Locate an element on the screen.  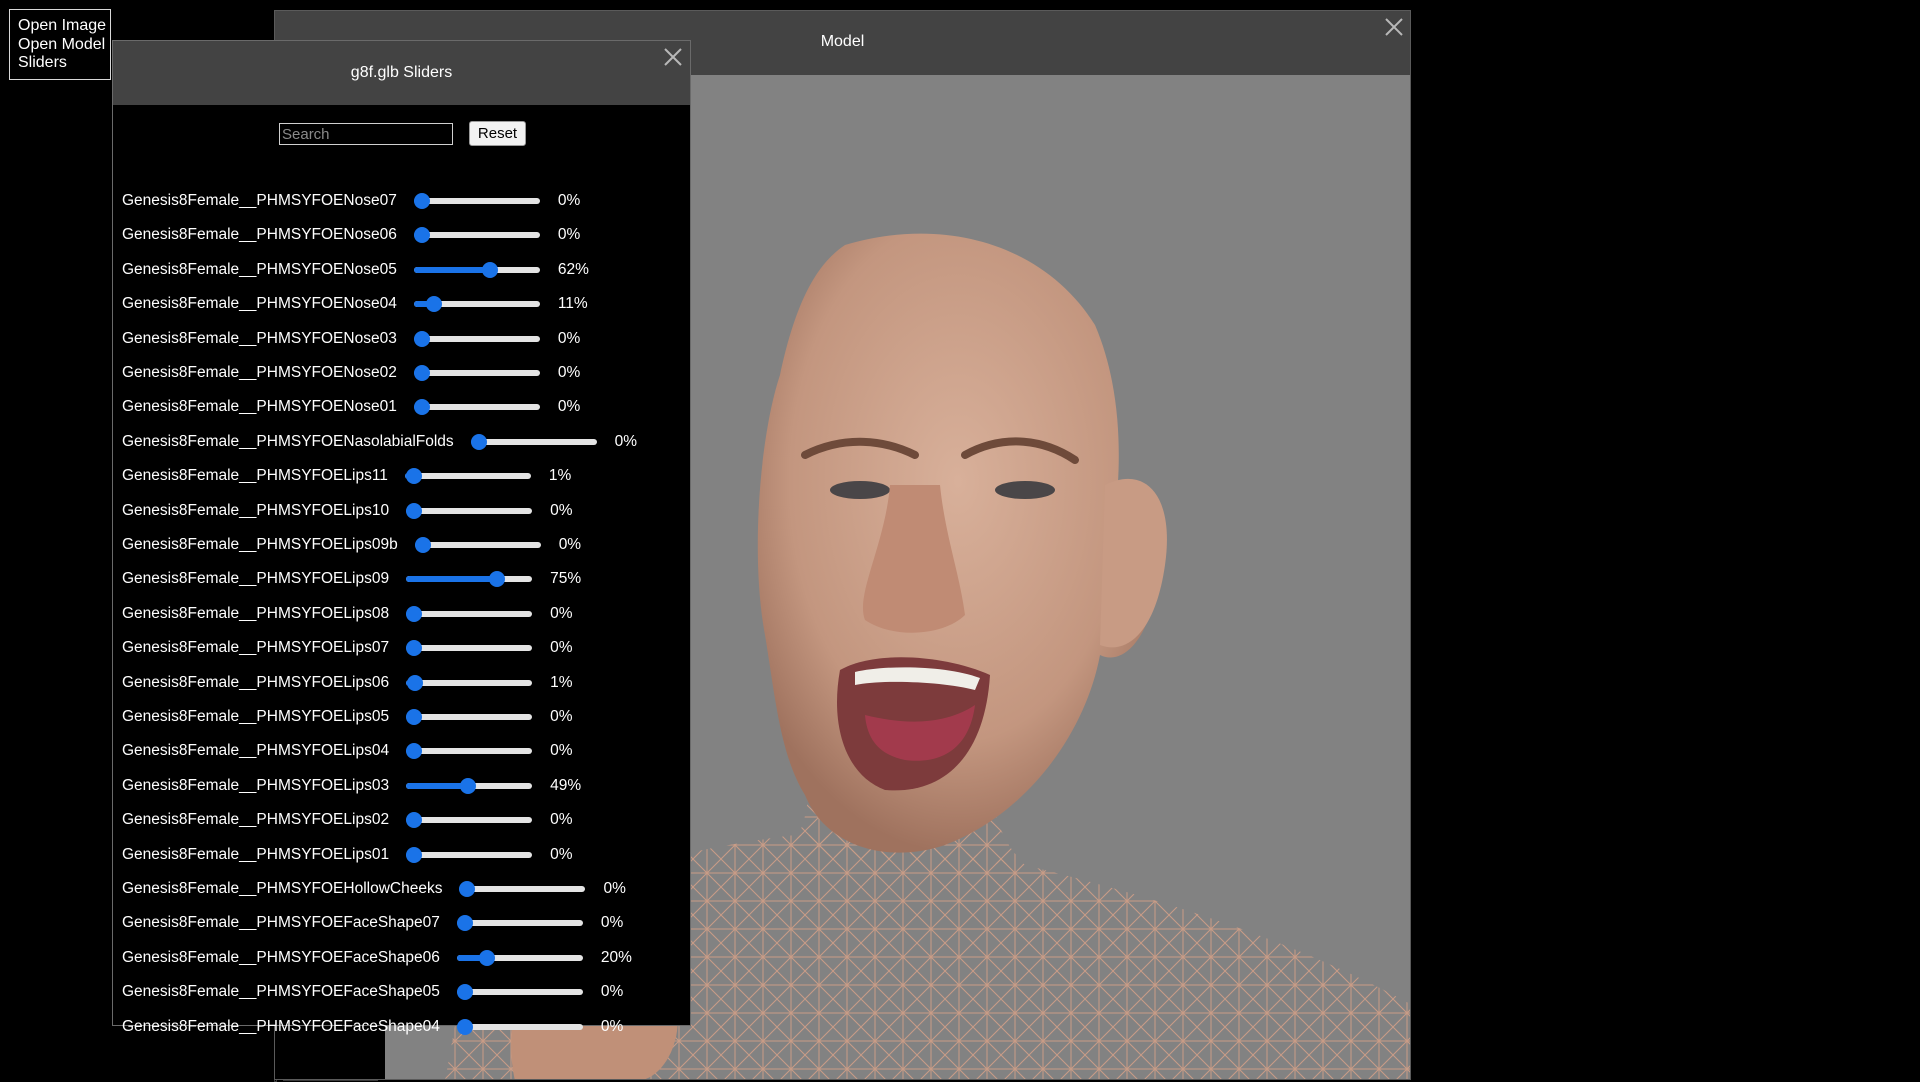
slider-row: Genesis8Female__PHMSYFOELips08 0% is located at coordinates (347, 614).